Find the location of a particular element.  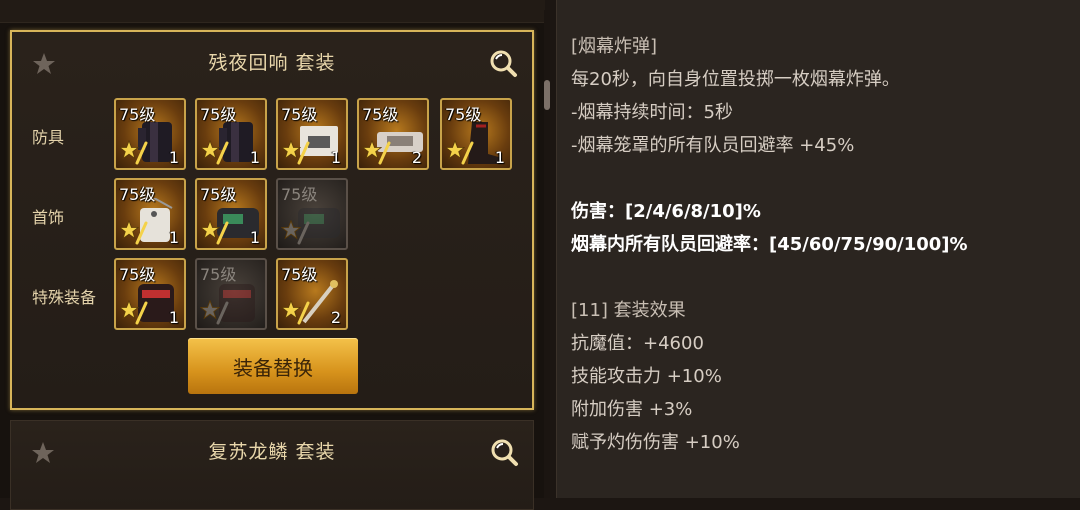

description-line: 抗魔值：+4600 is located at coordinates (637, 343).